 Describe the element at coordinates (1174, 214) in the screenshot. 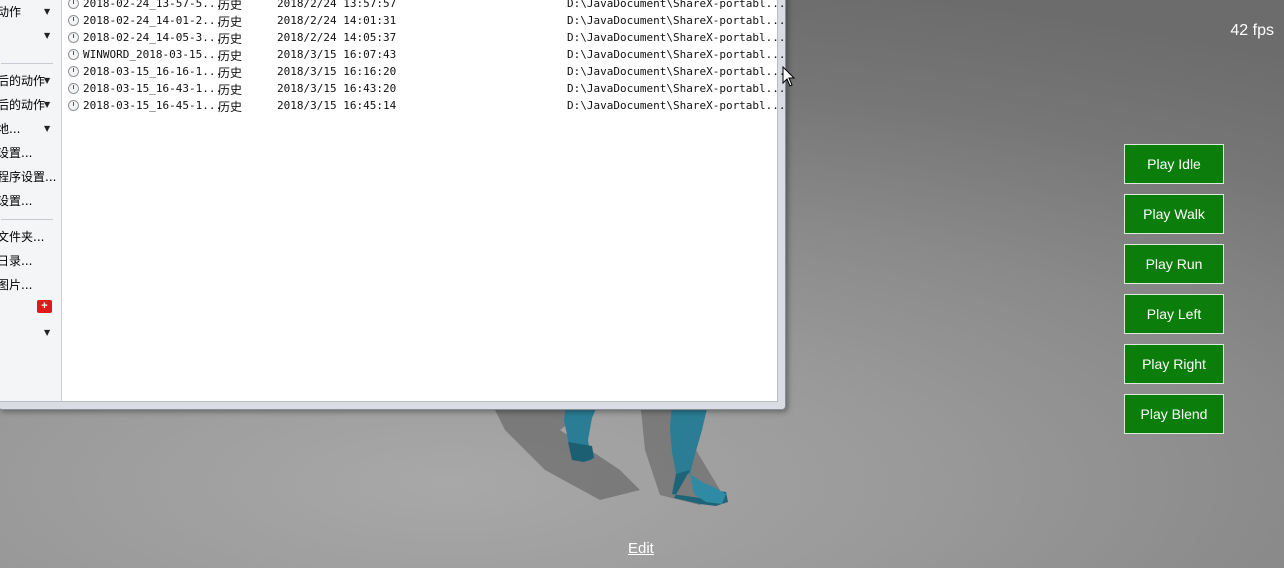

I see `play-walk-button: Play Walk` at that location.